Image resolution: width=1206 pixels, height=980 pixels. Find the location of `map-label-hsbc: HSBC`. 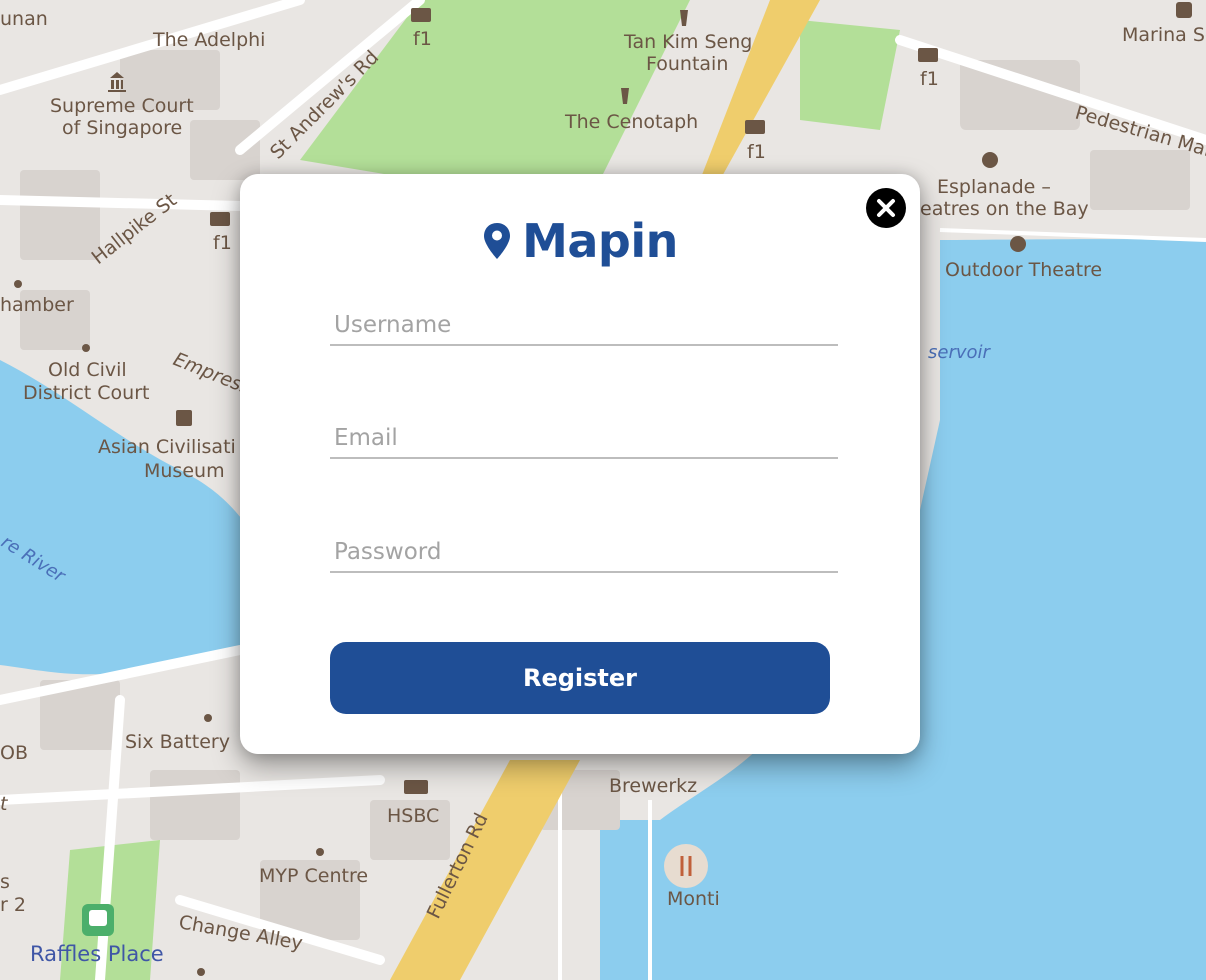

map-label-hsbc: HSBC is located at coordinates (413, 816).